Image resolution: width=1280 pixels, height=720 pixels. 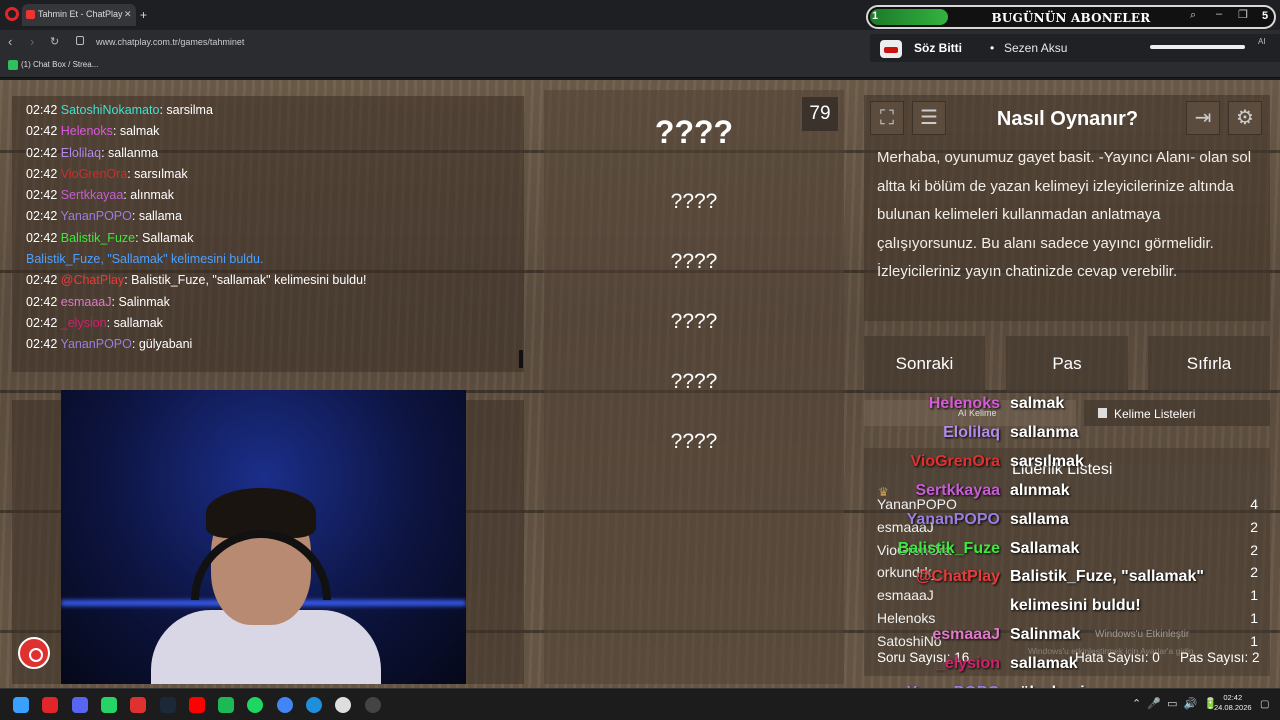 I want to click on music-progress-bar, so click(x=1197, y=47).